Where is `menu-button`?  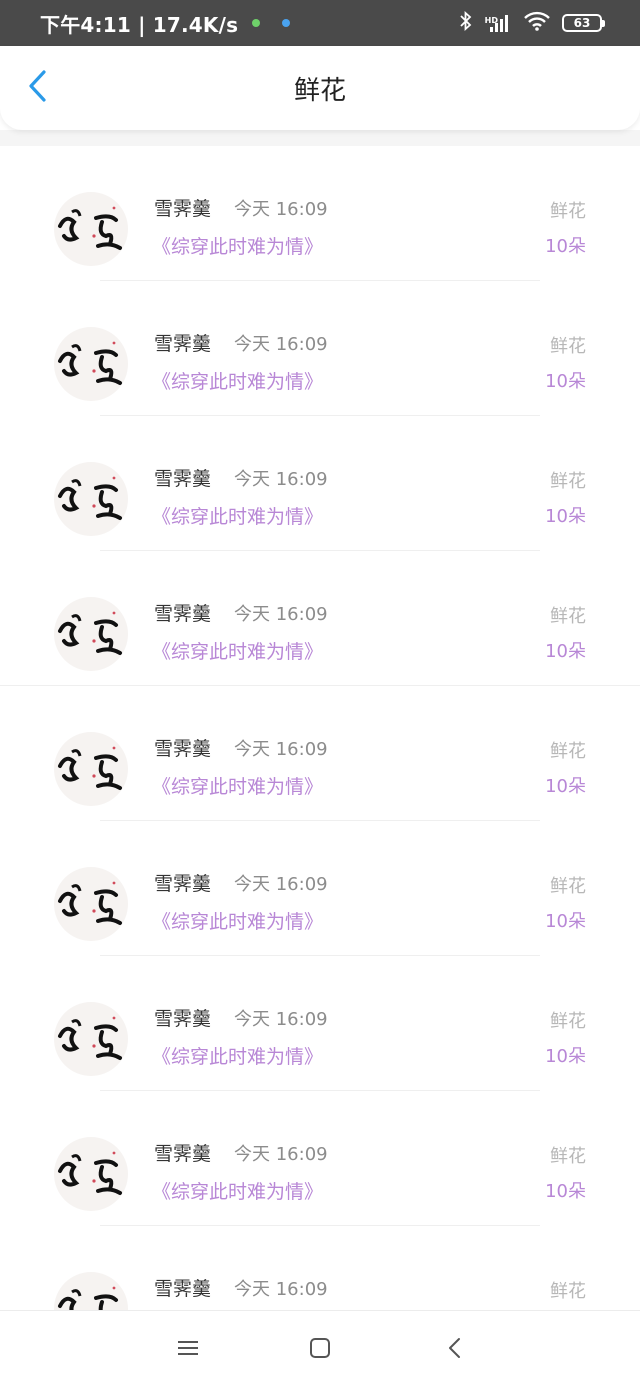
menu-button is located at coordinates (188, 1350).